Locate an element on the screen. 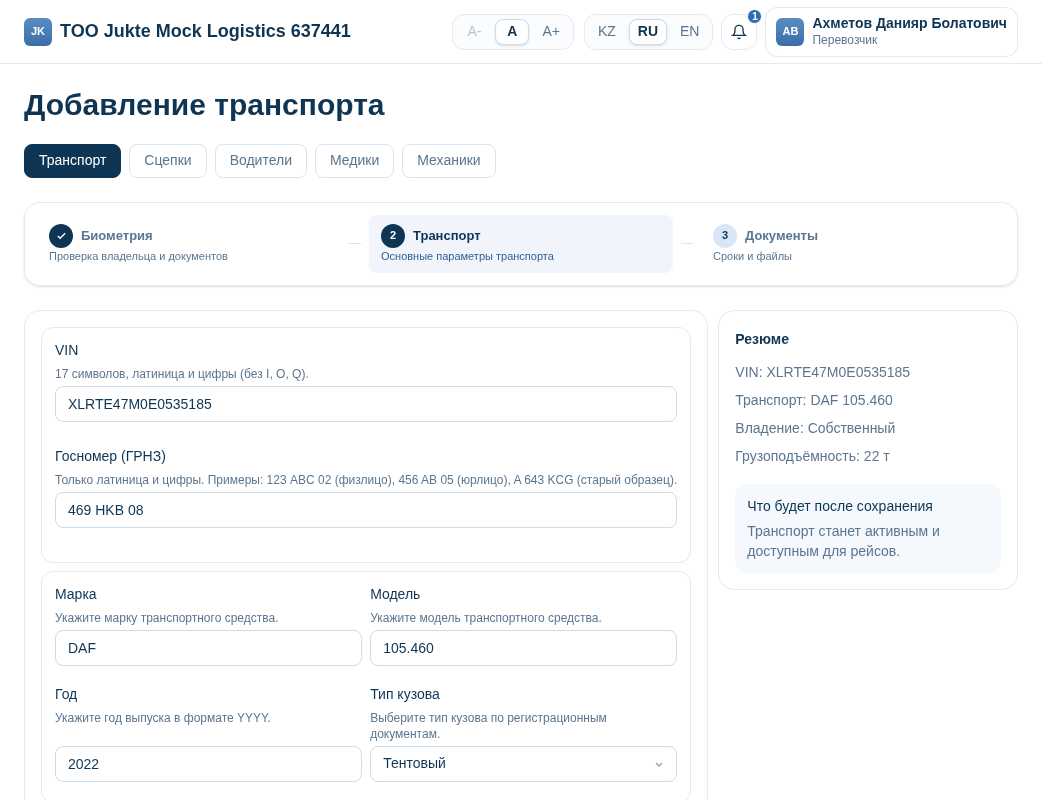 This screenshot has width=1042, height=800. step-title: Документы is located at coordinates (782, 235).